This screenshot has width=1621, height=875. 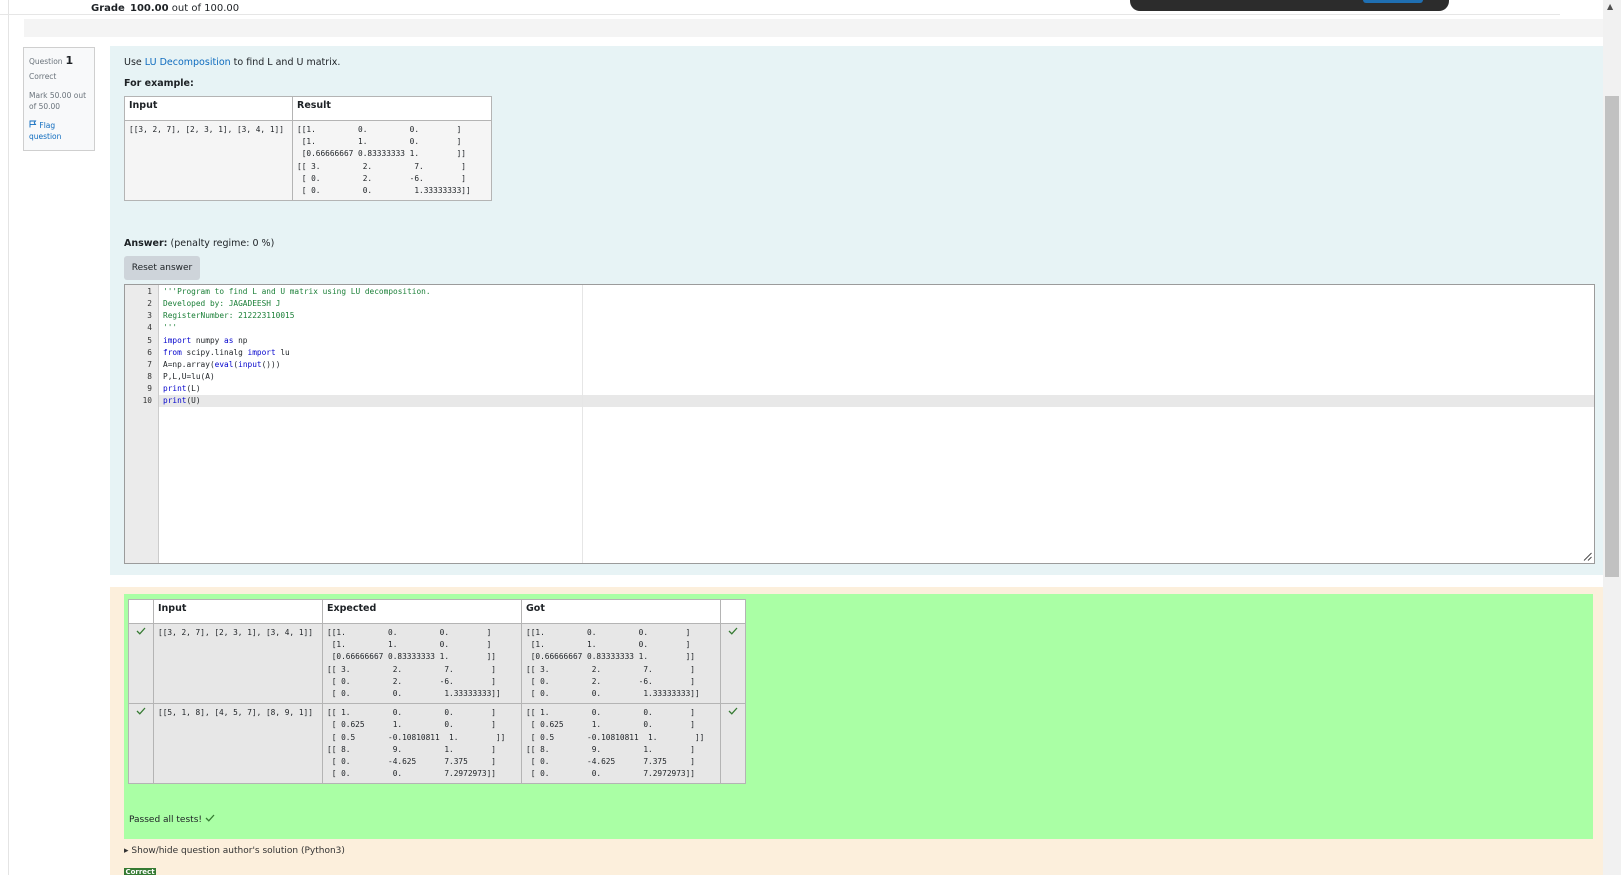 I want to click on results-header-mark, so click(x=733, y=611).